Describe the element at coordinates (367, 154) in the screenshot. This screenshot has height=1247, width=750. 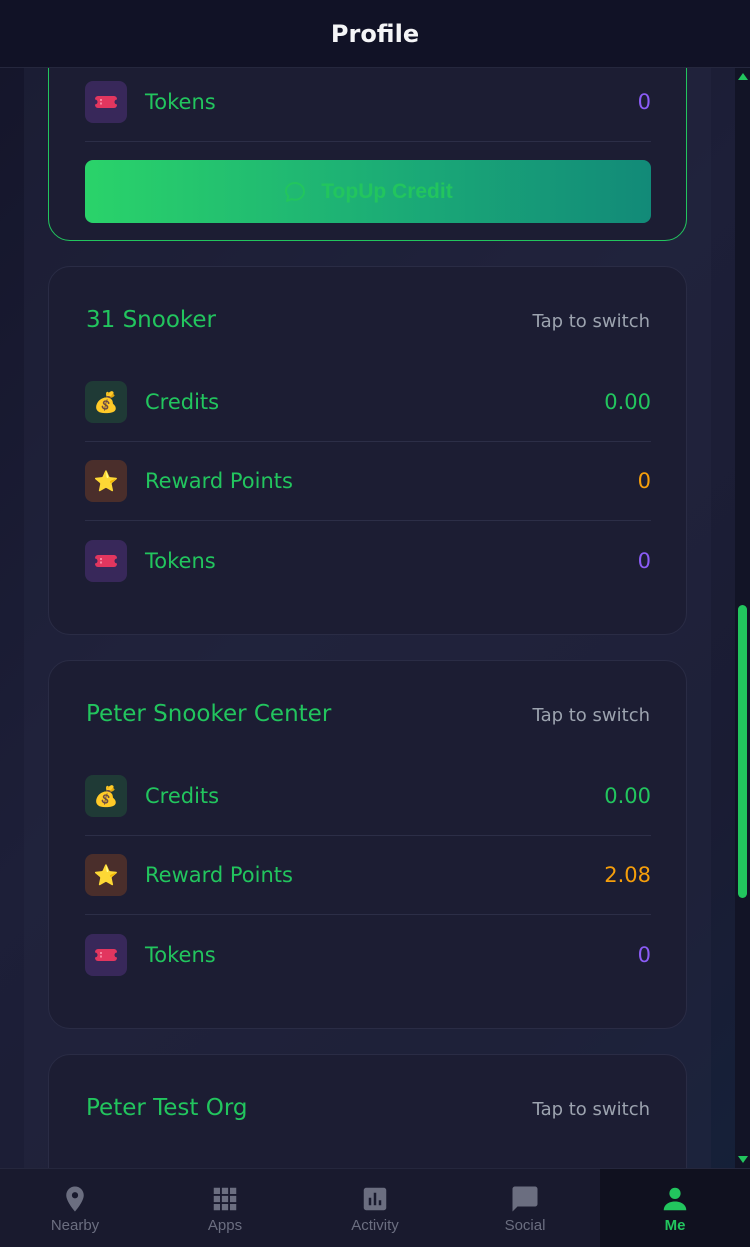
I see `active-org-card: Tokens 0 TopUp Credit` at that location.